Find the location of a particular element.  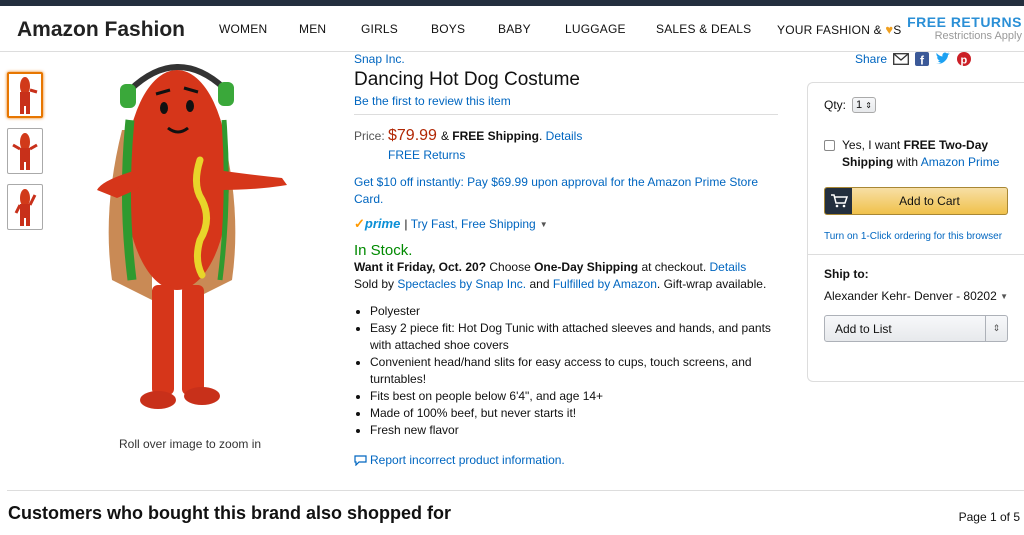

nav-baby: BABY is located at coordinates (514, 29).